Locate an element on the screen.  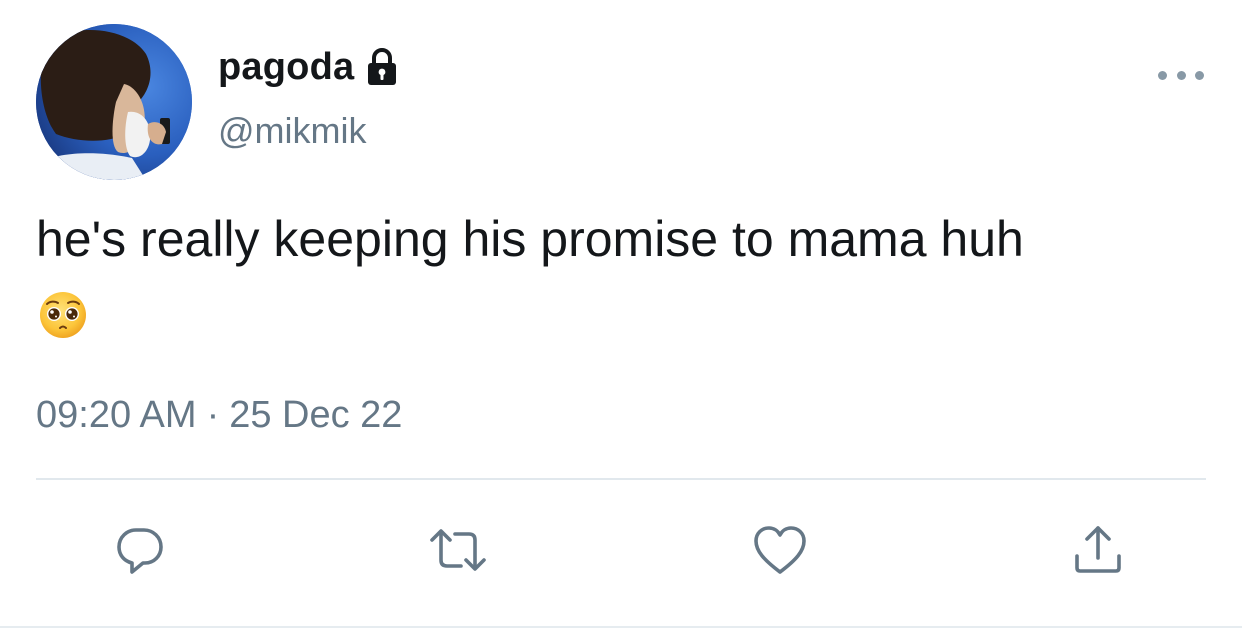
share-icon is located at coordinates (1098, 549).